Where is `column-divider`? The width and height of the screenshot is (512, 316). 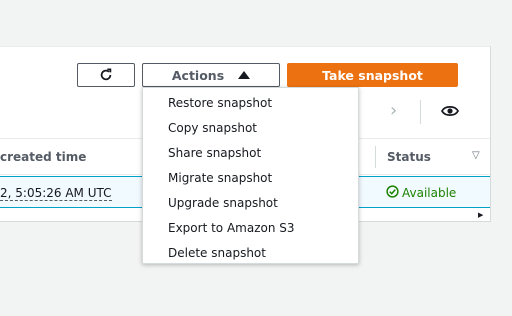
column-divider is located at coordinates (375, 157).